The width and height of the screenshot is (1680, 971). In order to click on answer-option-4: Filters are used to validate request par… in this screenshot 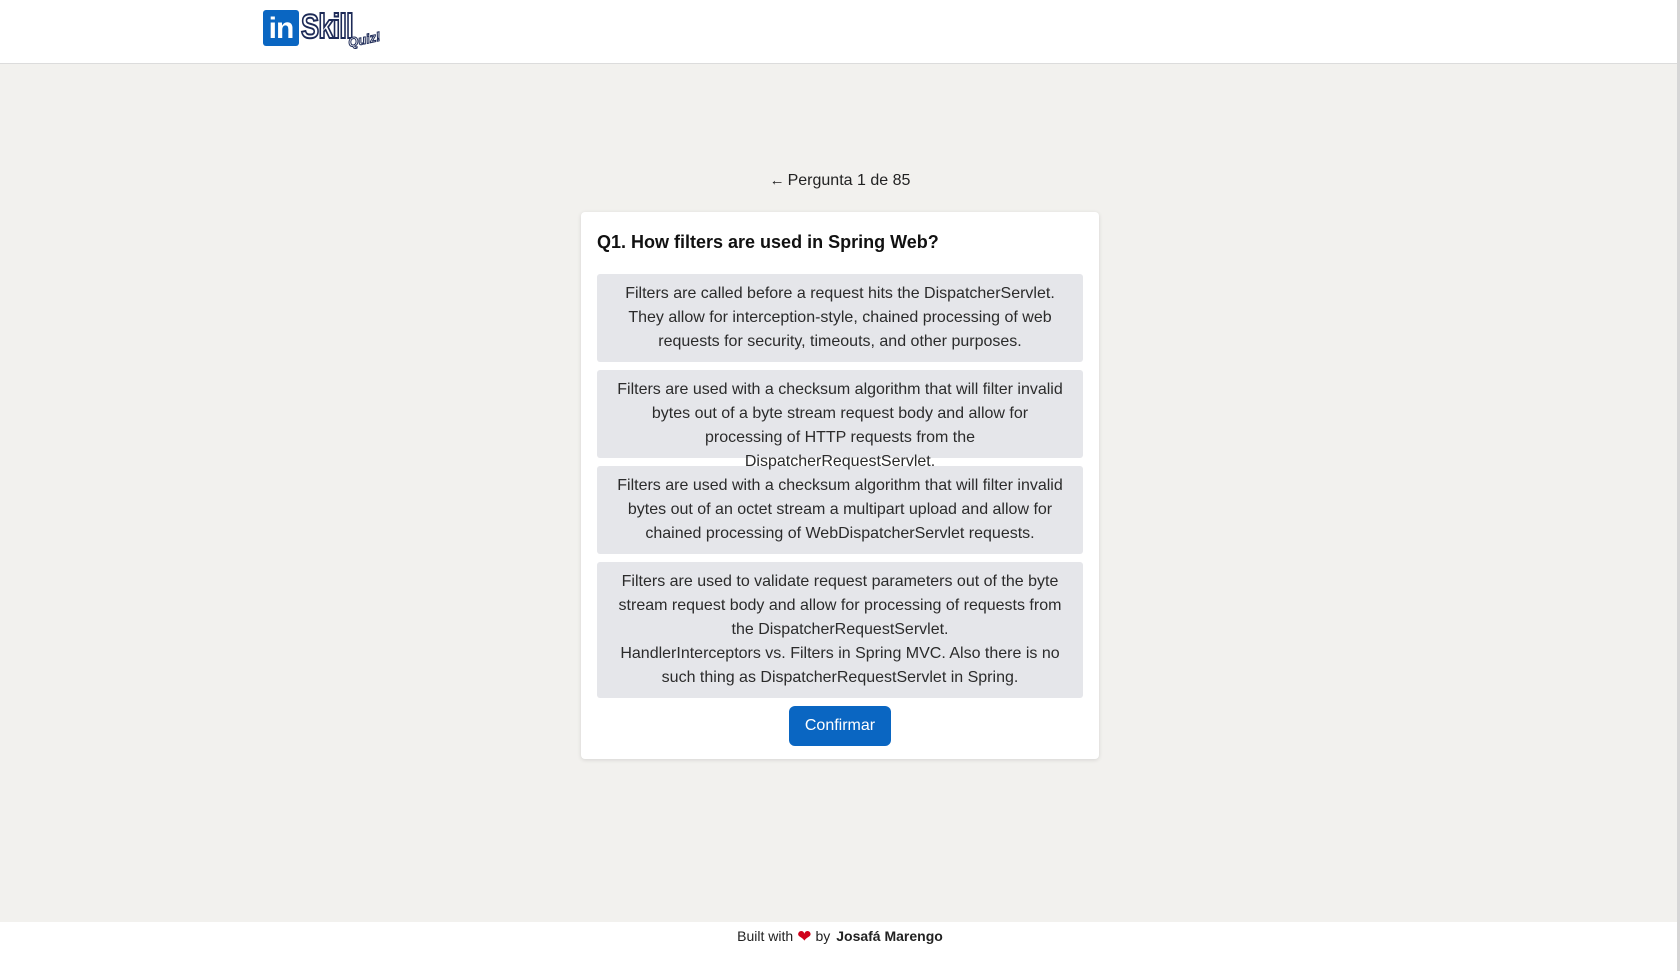, I will do `click(840, 630)`.